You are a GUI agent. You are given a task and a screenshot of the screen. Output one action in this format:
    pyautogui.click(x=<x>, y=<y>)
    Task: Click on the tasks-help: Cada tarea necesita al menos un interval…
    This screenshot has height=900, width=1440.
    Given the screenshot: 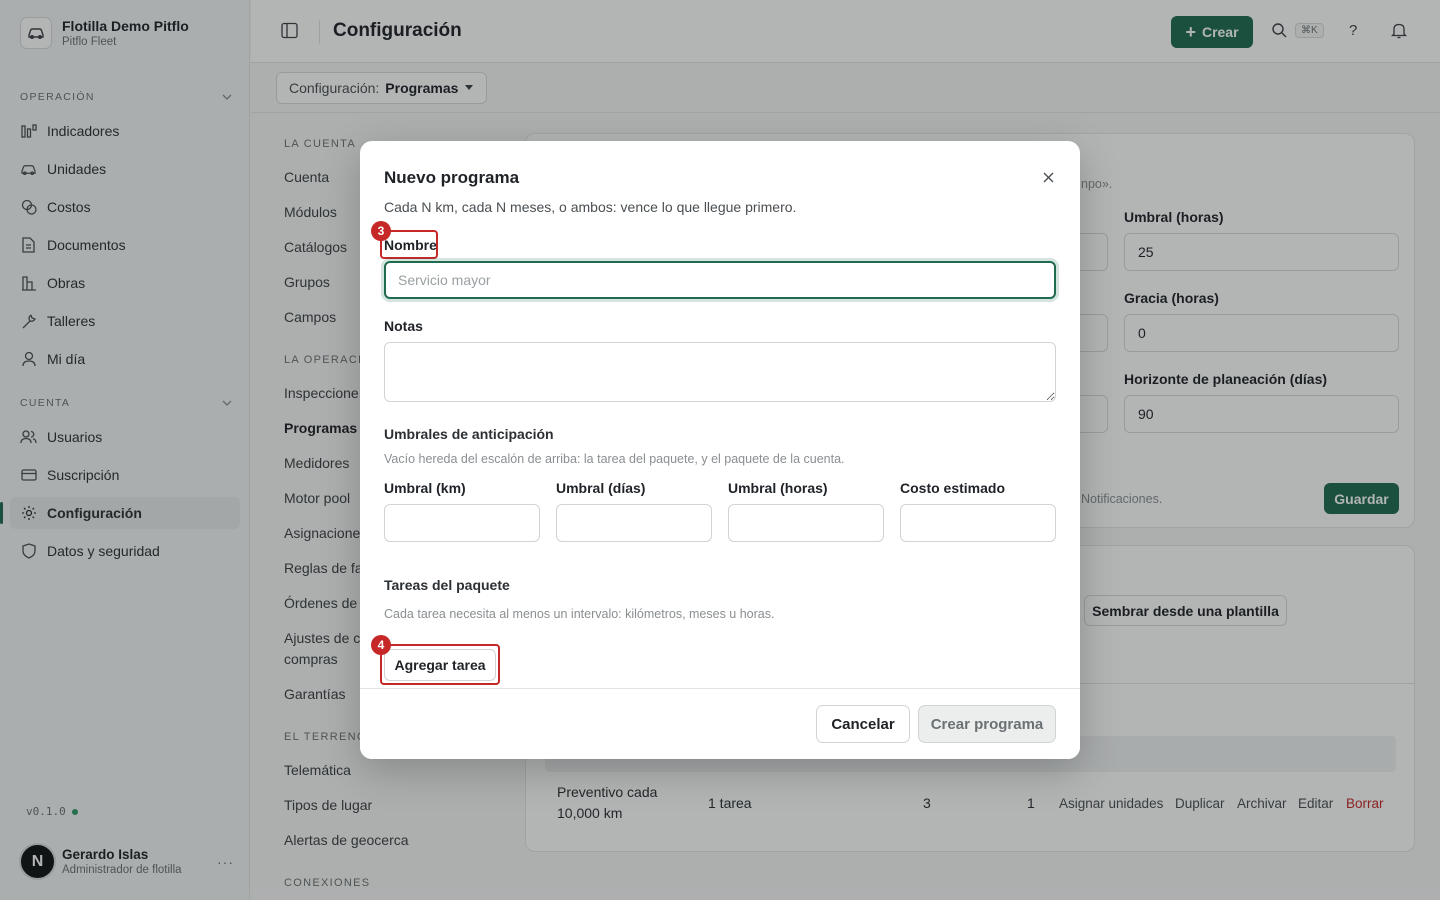 What is the action you would take?
    pyautogui.click(x=579, y=614)
    